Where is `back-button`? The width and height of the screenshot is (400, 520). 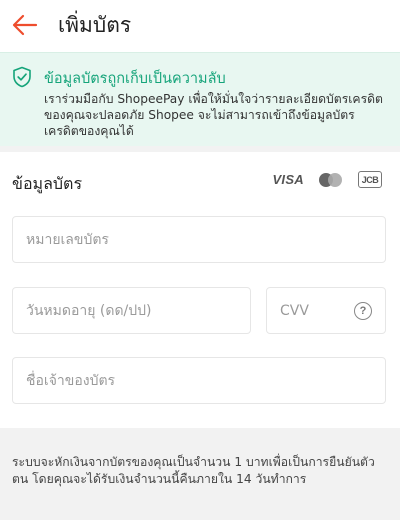
back-button is located at coordinates (25, 25).